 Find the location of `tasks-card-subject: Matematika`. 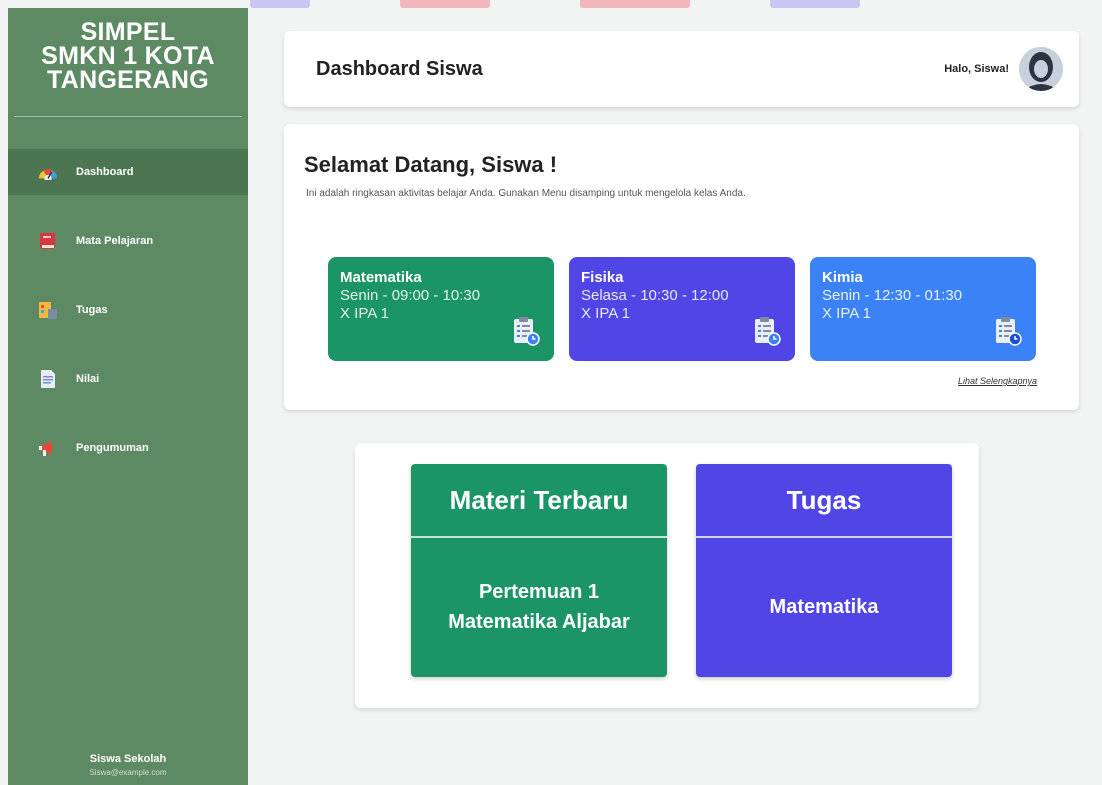

tasks-card-subject: Matematika is located at coordinates (824, 606).